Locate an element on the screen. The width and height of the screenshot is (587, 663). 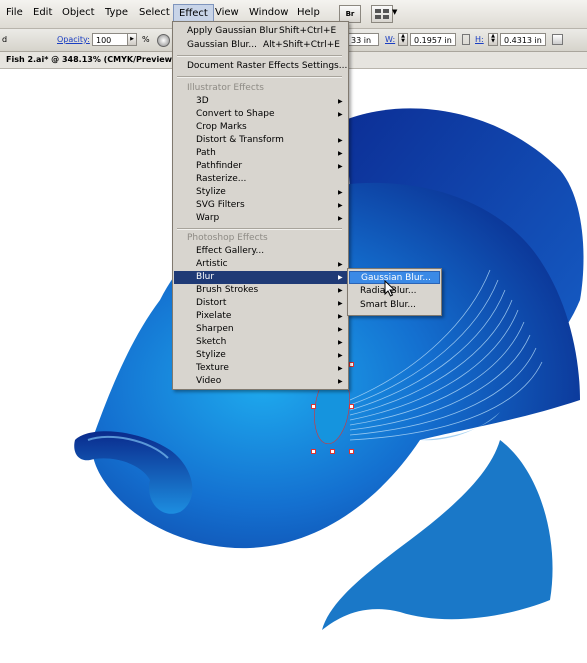
menu-item-distort-transform: Distort & Transform ▶ is located at coordinates (260, 140).